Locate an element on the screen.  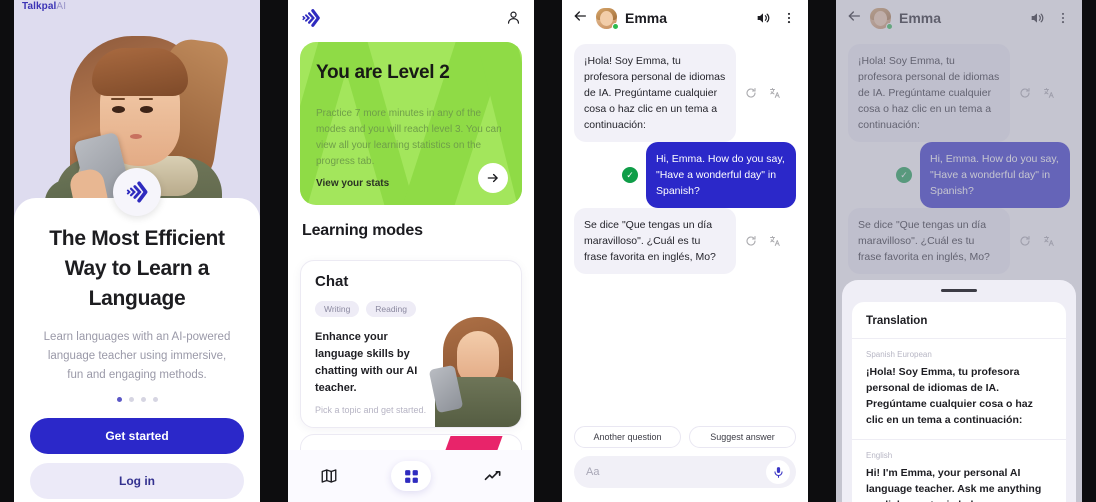
status-badge is located at coordinates (615, 26).